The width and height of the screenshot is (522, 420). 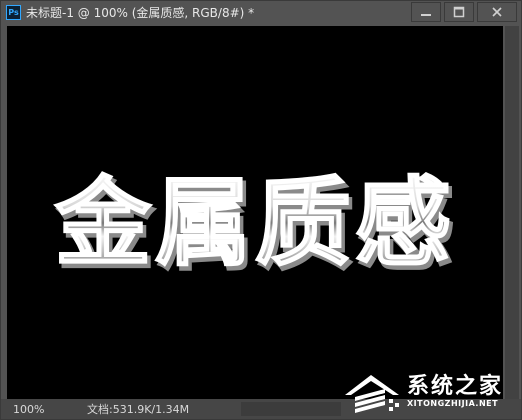 I want to click on watermark-text: 系统之家 XITONGZHIJIA.NET, so click(x=455, y=392).